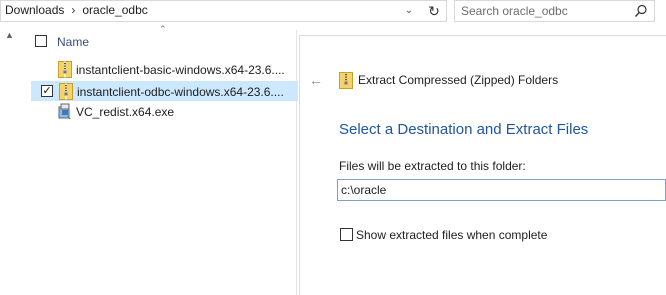 The height and width of the screenshot is (295, 666). Describe the element at coordinates (434, 11) in the screenshot. I see `refresh-icon: ↻` at that location.